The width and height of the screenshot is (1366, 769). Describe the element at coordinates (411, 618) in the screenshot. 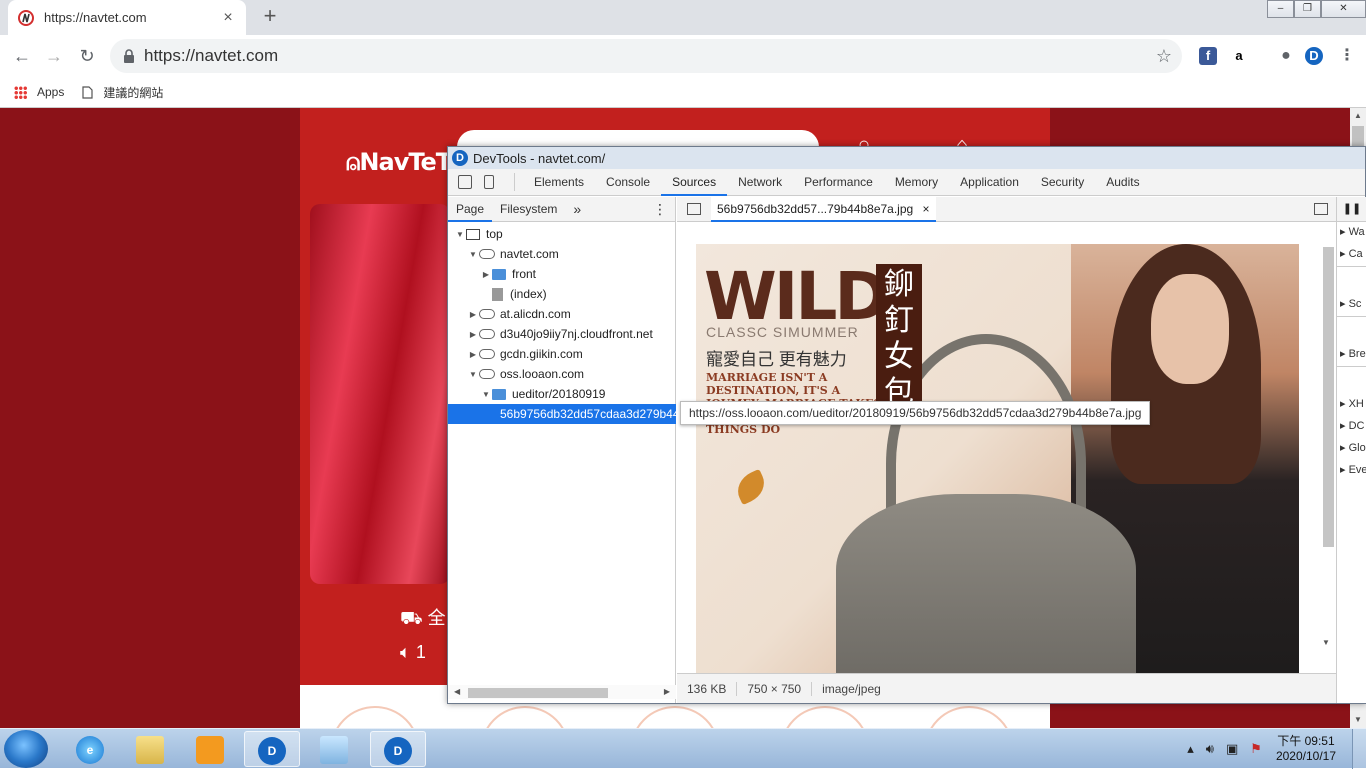

I see `truck-icon: ⛟` at that location.